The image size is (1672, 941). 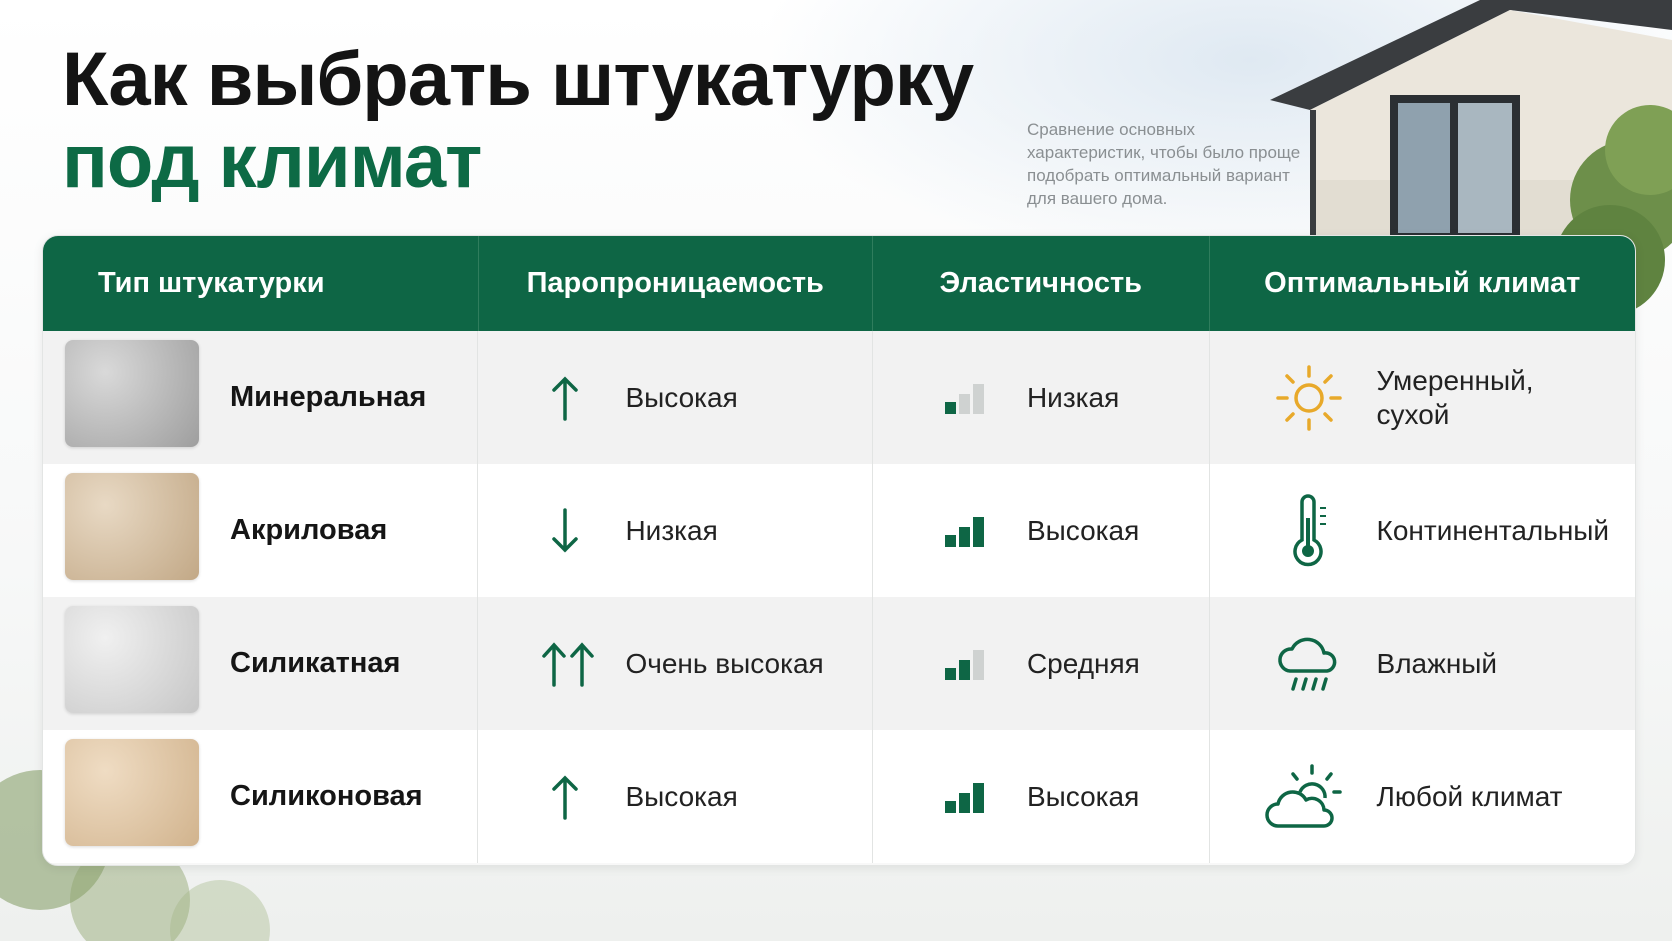 I want to click on vapor-cell: Низкая, so click(x=675, y=530).